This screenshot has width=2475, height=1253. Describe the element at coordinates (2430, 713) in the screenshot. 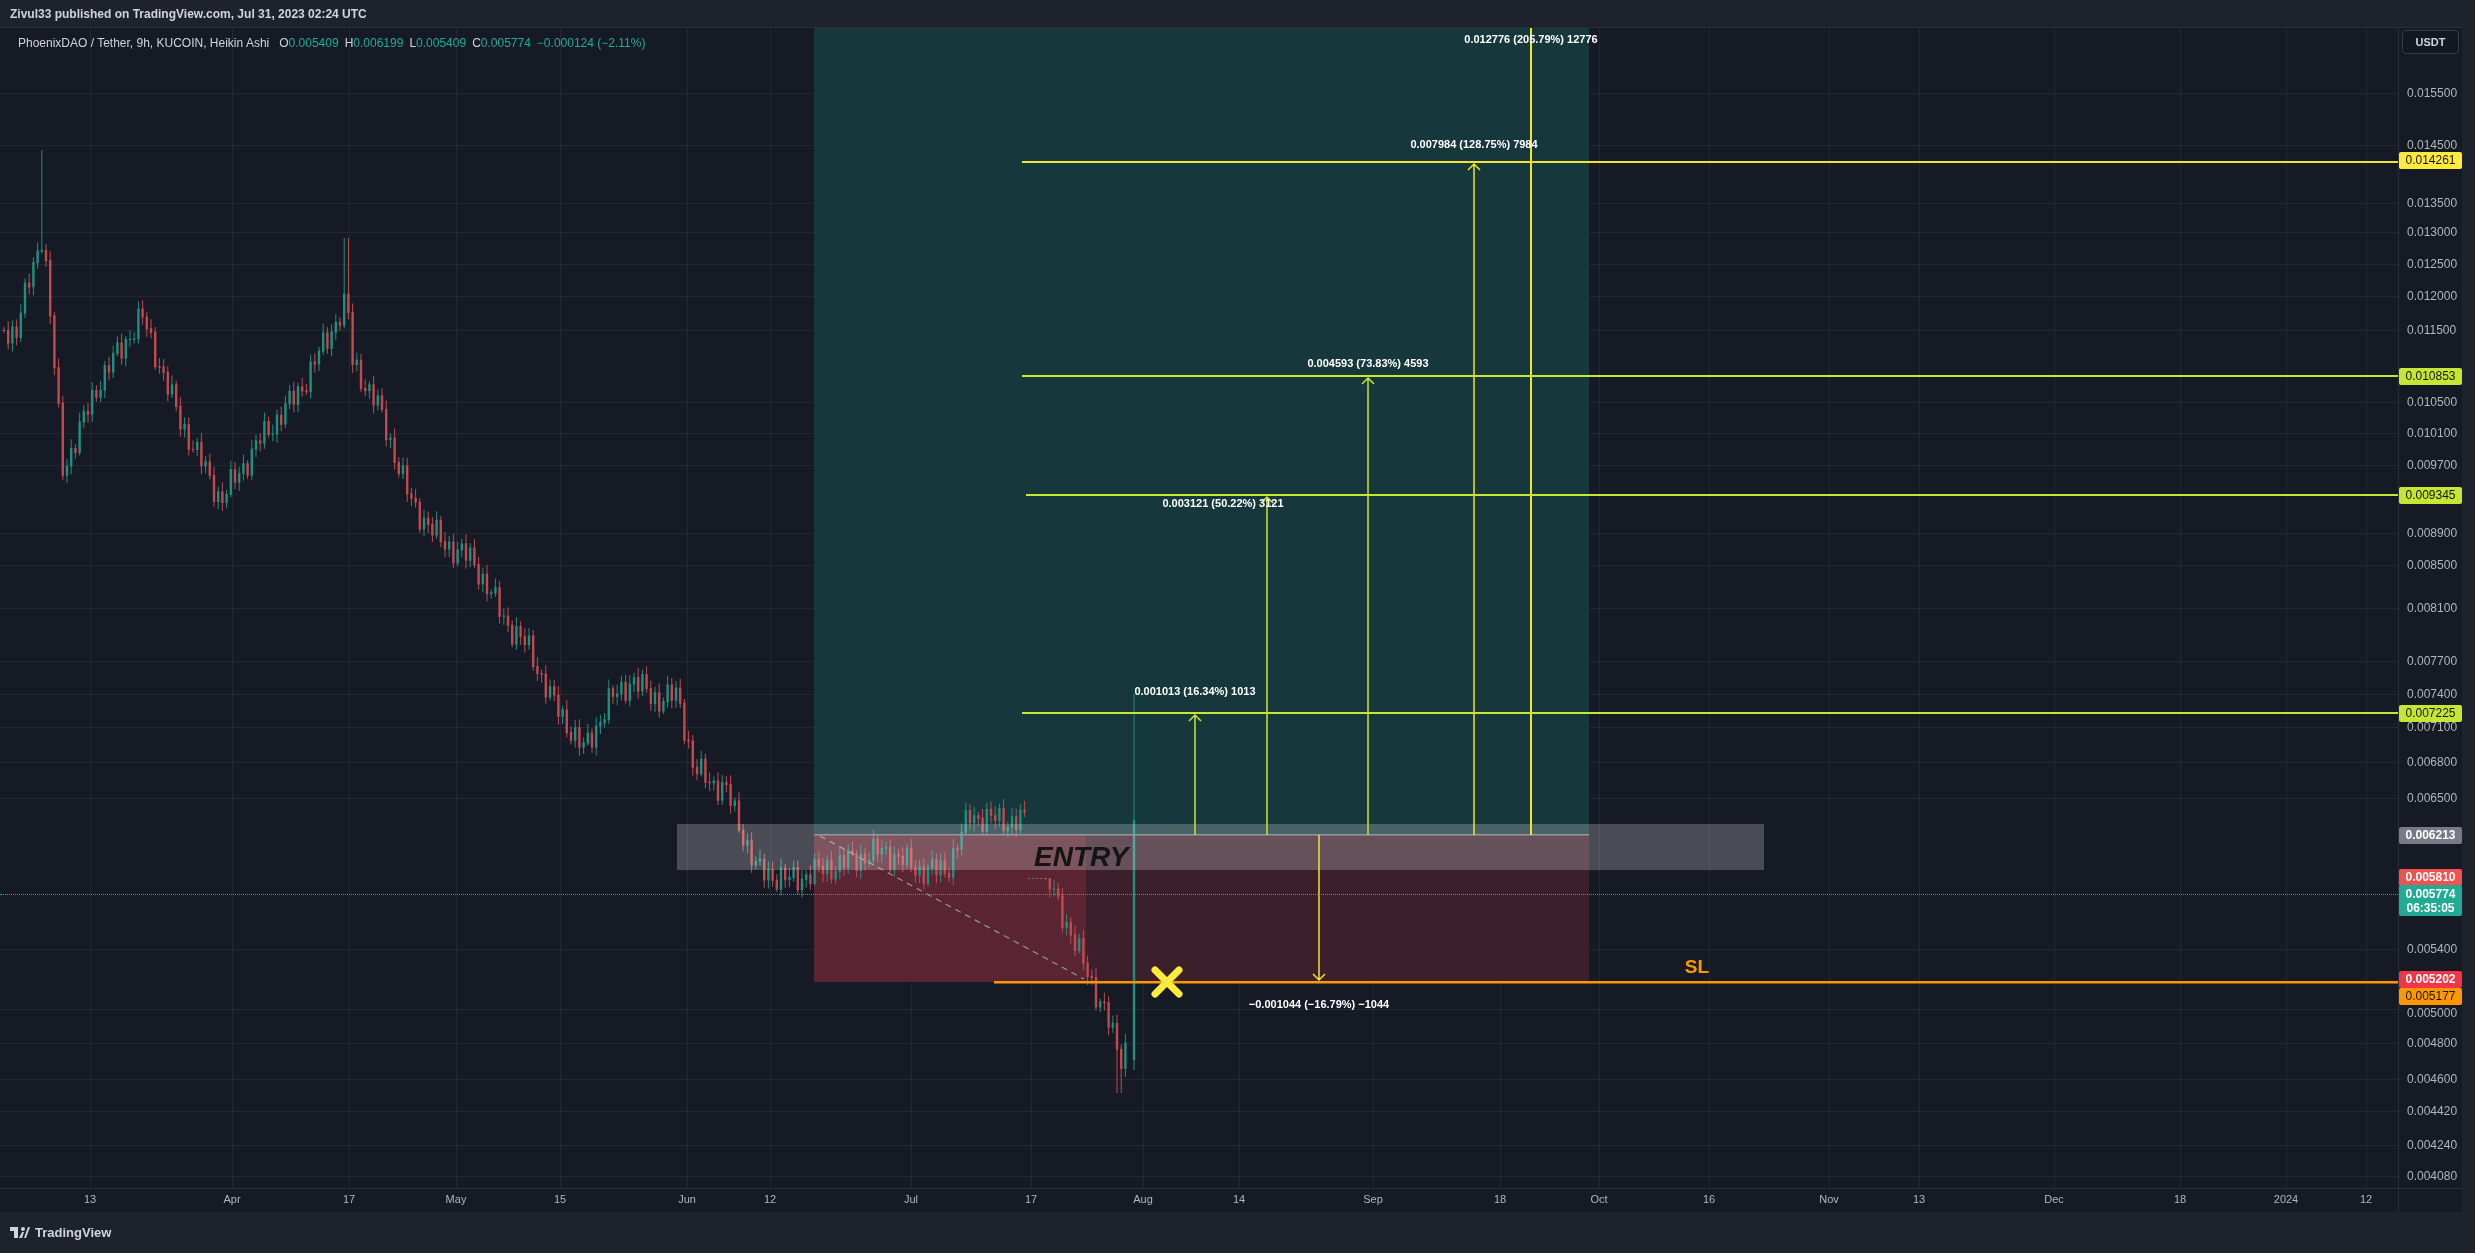

I see `price-badge: 0.007225` at that location.